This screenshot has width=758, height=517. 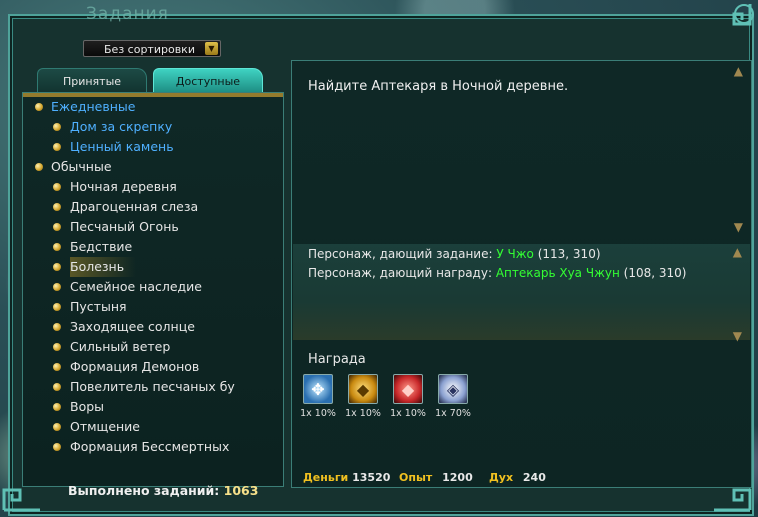 What do you see at coordinates (144, 490) in the screenshot?
I see `completed-label: Выполнено заданий:` at bounding box center [144, 490].